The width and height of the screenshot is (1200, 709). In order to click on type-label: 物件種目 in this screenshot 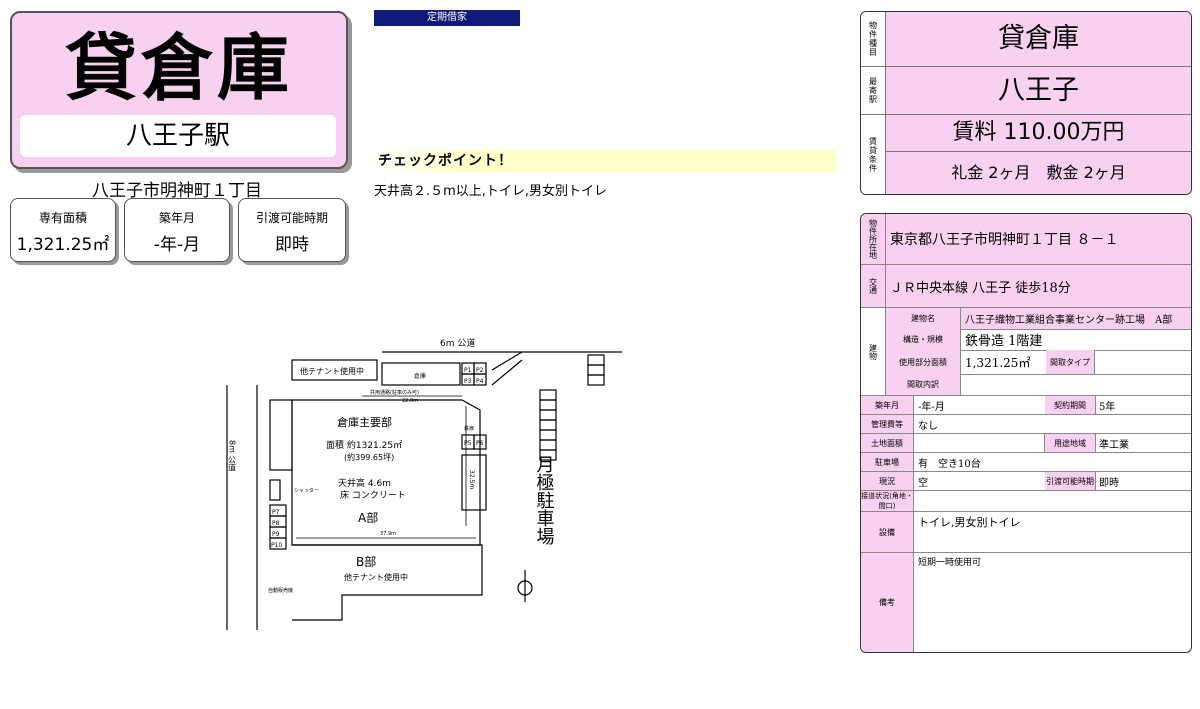, I will do `click(873, 39)`.